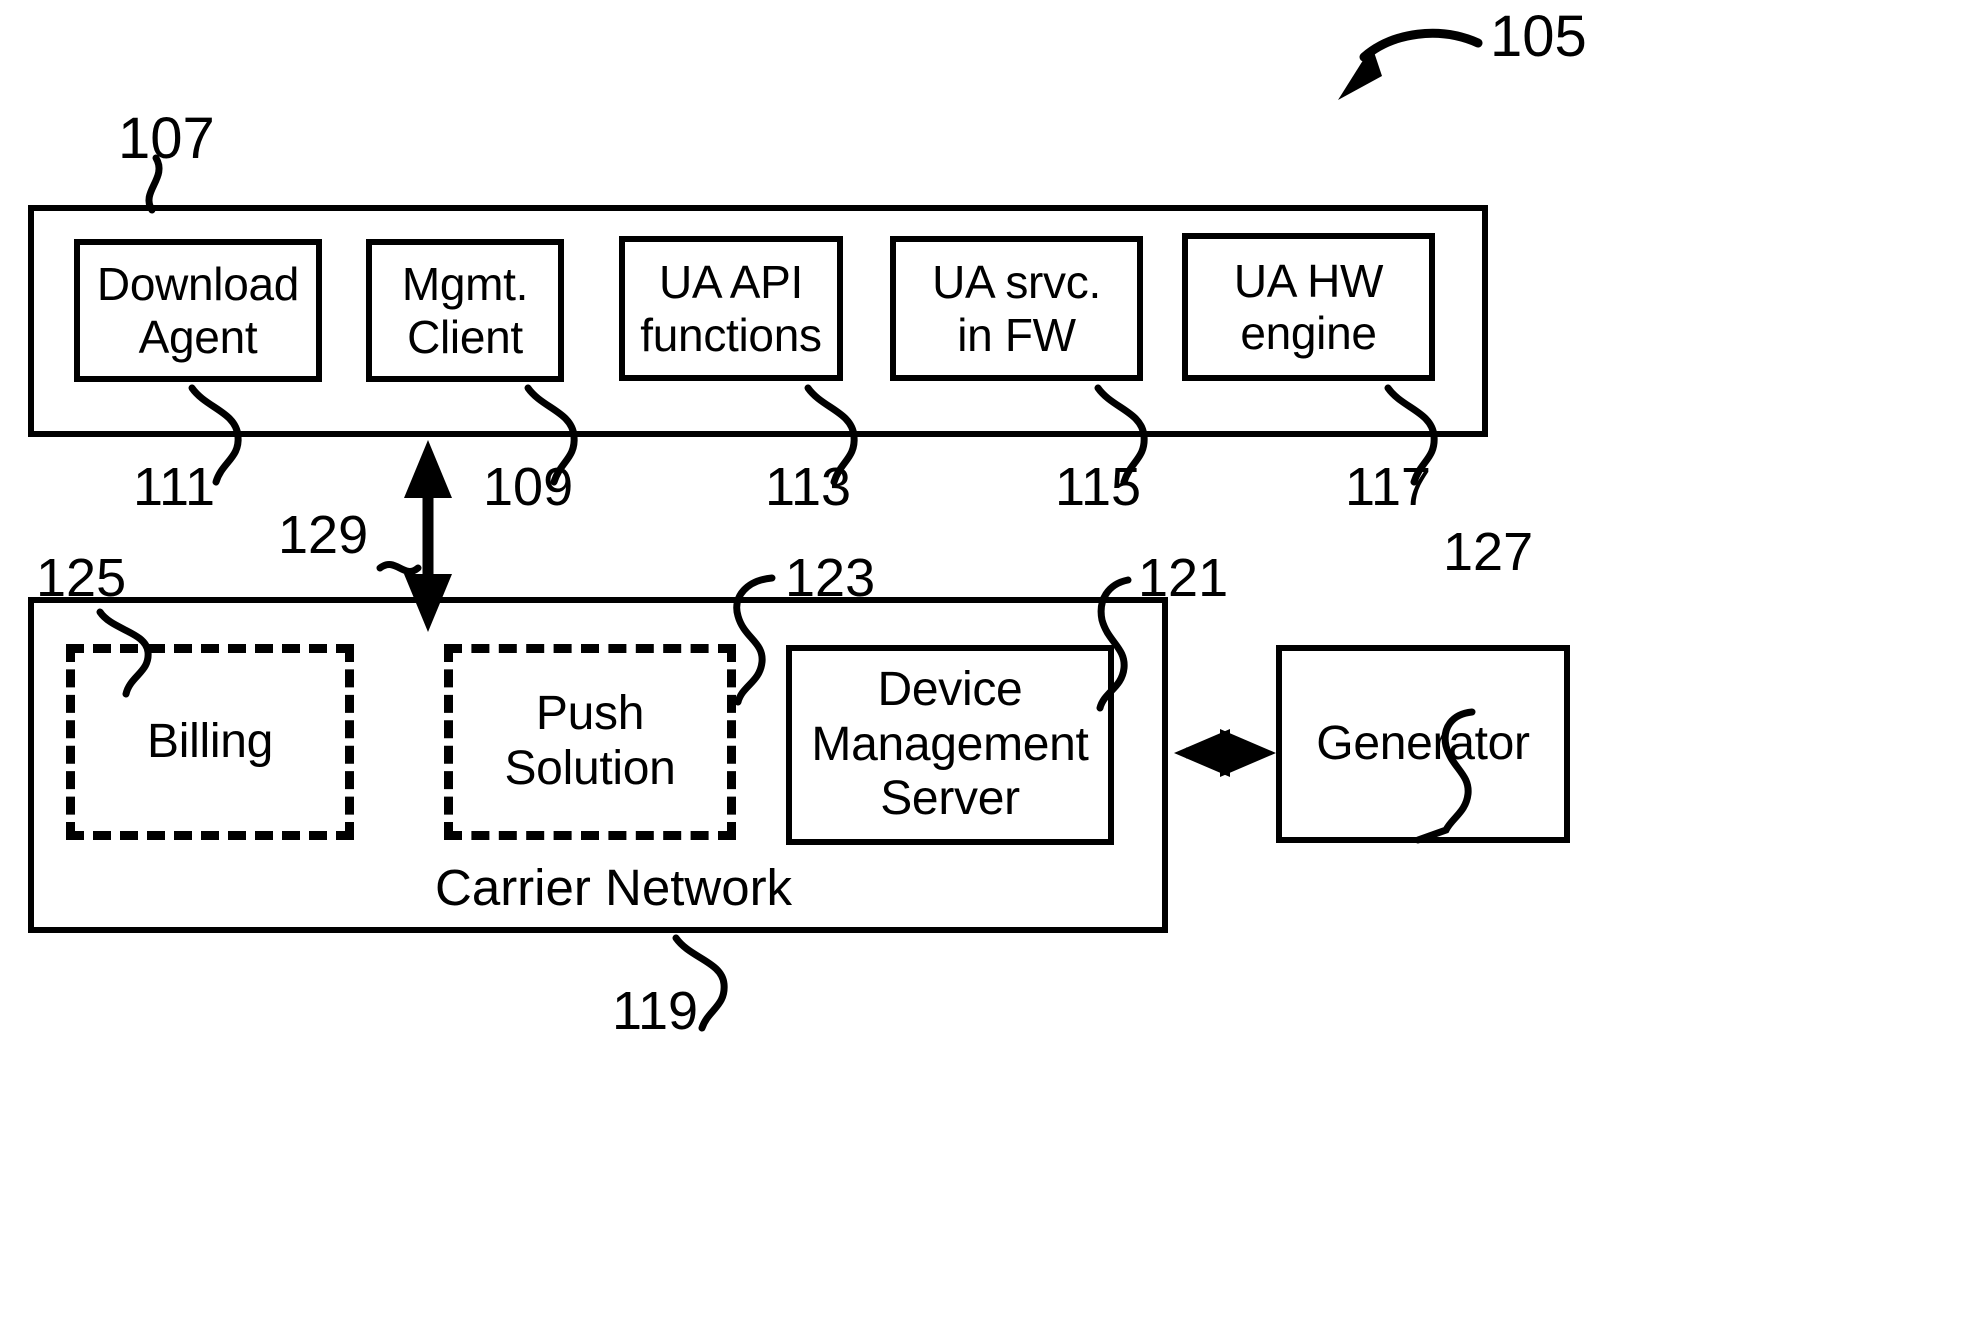  Describe the element at coordinates (808, 487) in the screenshot. I see `ref-num-113: 113` at that location.